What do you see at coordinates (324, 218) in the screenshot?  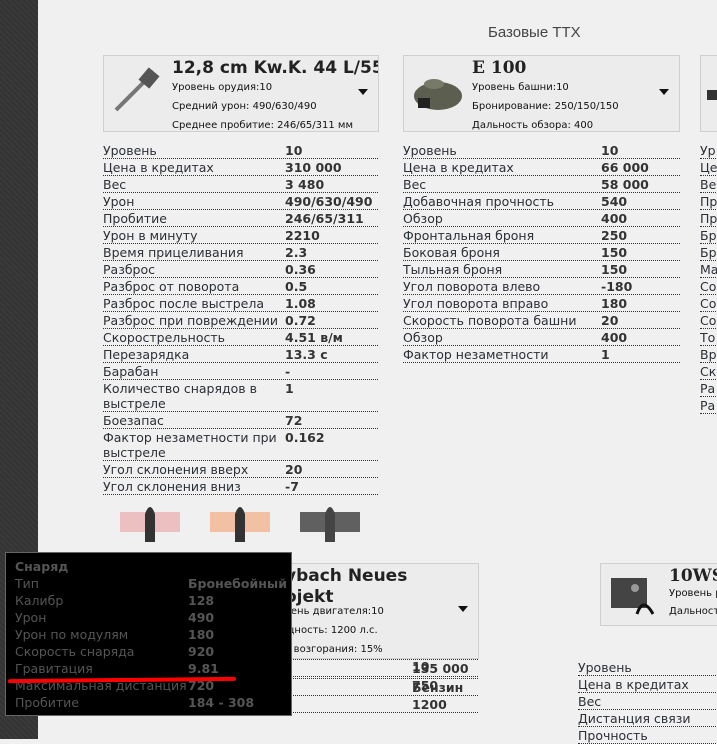 I see `stat-value: 246/65/311` at bounding box center [324, 218].